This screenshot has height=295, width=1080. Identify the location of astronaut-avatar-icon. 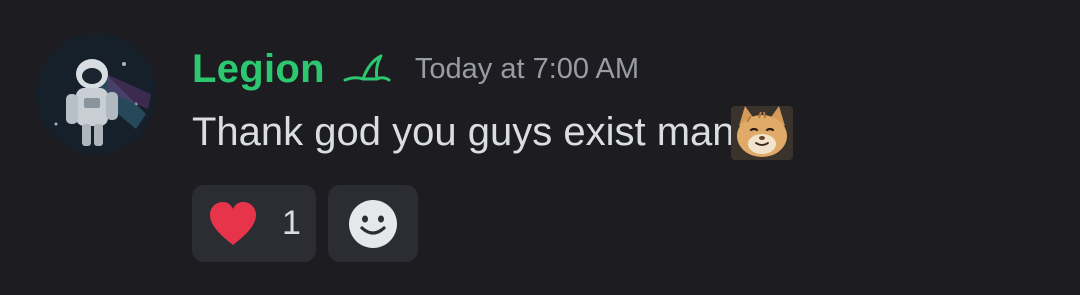
(96, 94).